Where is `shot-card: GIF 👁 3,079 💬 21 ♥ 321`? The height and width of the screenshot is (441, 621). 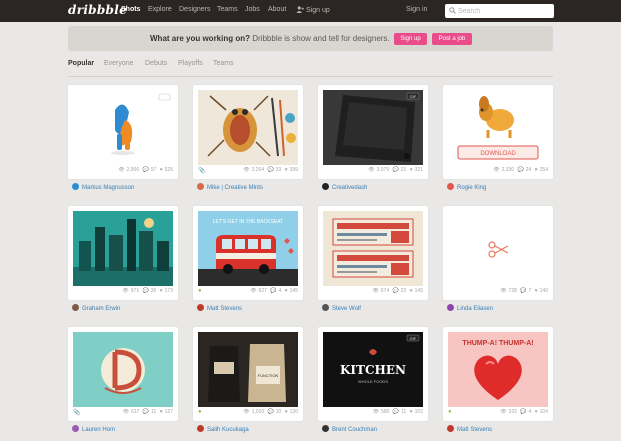 shot-card: GIF 👁 3,079 💬 21 ♥ 321 is located at coordinates (373, 132).